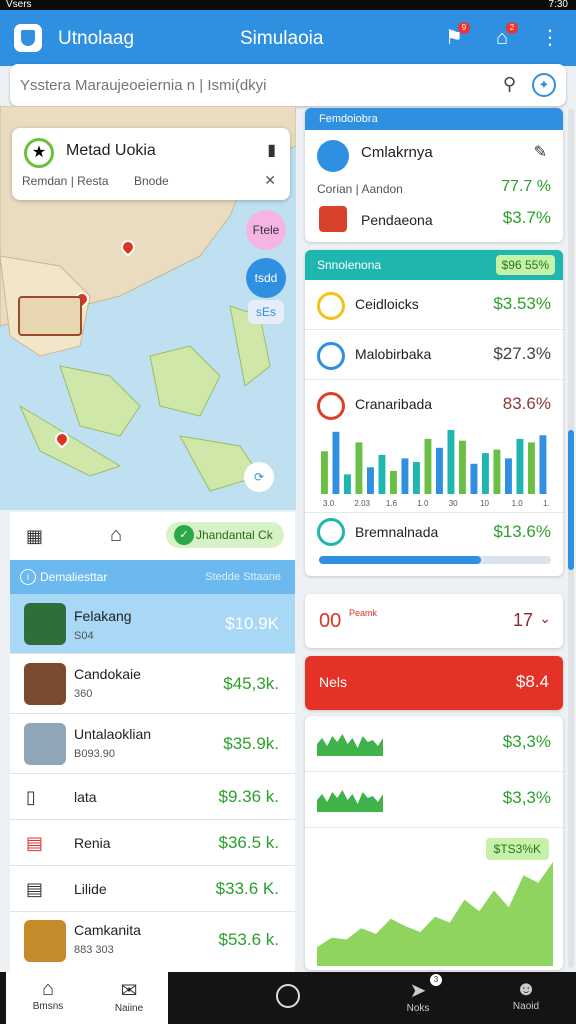 This screenshot has width=576, height=1024. I want to click on stat-value: $27.3%, so click(522, 353).